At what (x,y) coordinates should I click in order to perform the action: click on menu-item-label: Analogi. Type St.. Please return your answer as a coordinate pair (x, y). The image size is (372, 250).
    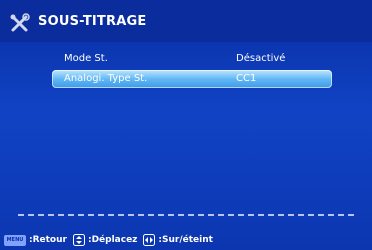
    Looking at the image, I should click on (106, 78).